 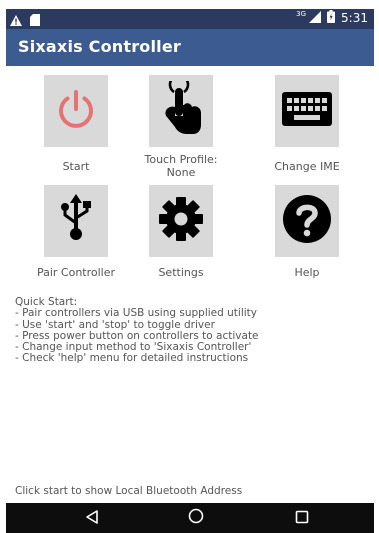 I want to click on recents-icon, so click(x=302, y=518).